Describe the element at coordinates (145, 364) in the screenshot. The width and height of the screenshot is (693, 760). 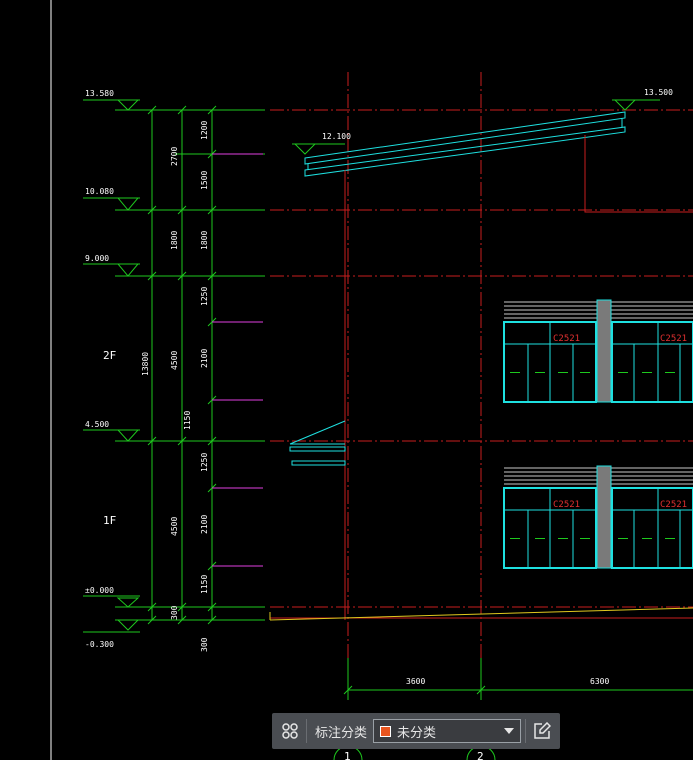
I see `dimension-text: 13800` at that location.